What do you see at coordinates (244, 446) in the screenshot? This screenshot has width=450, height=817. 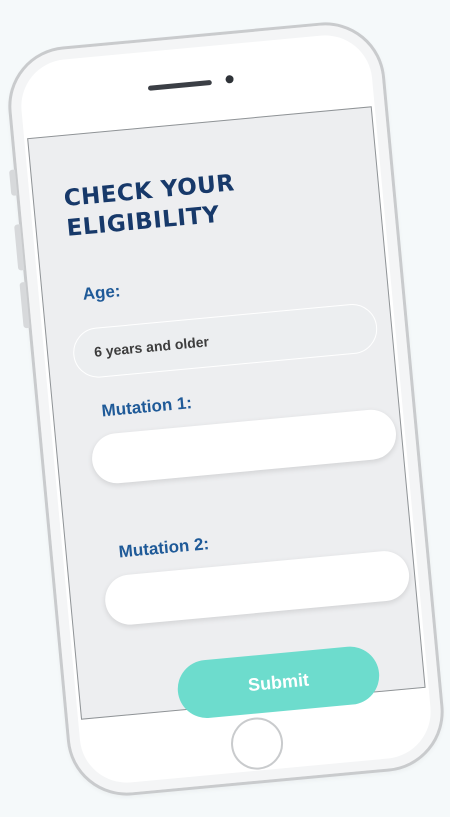 I see `mutation-1-input` at bounding box center [244, 446].